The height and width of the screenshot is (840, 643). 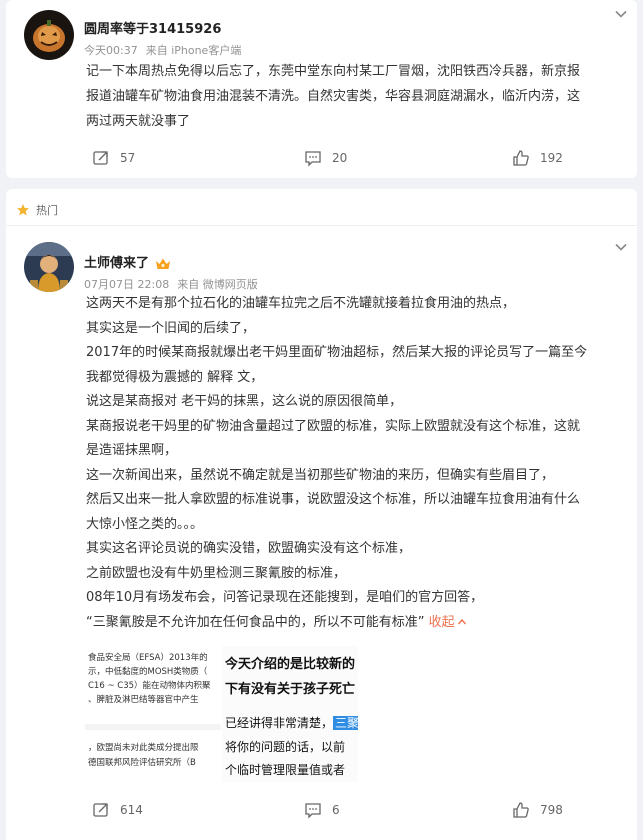 I want to click on text-line: 报道油罐车矿物油食用油混装不清洗。自然灾害类，华容县洞庭湖漏水，临沂内涝，这, so click(x=333, y=96).